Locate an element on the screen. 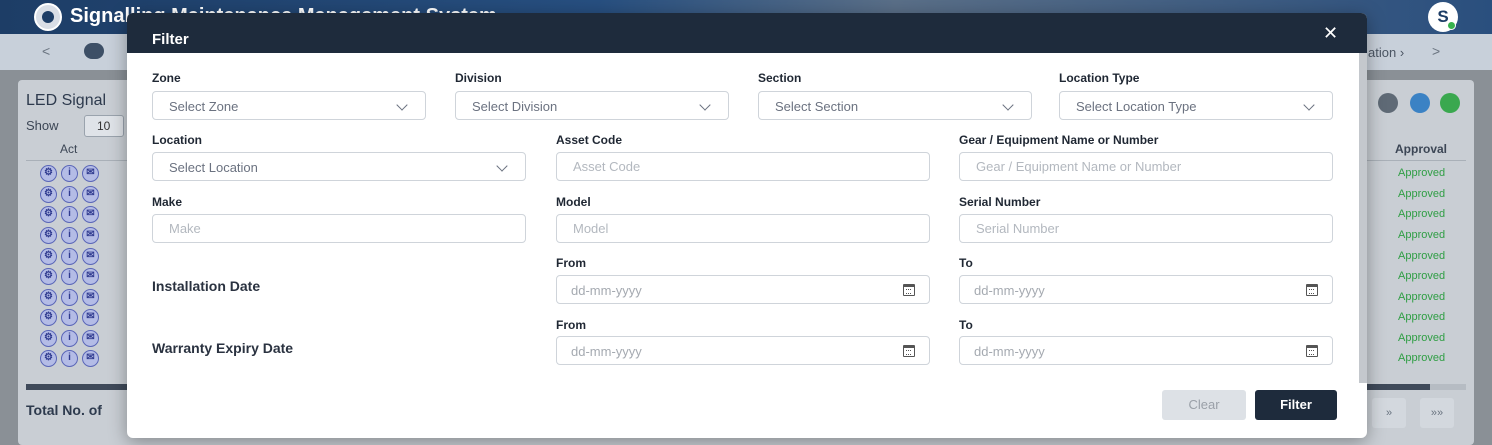 This screenshot has height=445, width=1492. division-select-value: Select Division is located at coordinates (515, 106).